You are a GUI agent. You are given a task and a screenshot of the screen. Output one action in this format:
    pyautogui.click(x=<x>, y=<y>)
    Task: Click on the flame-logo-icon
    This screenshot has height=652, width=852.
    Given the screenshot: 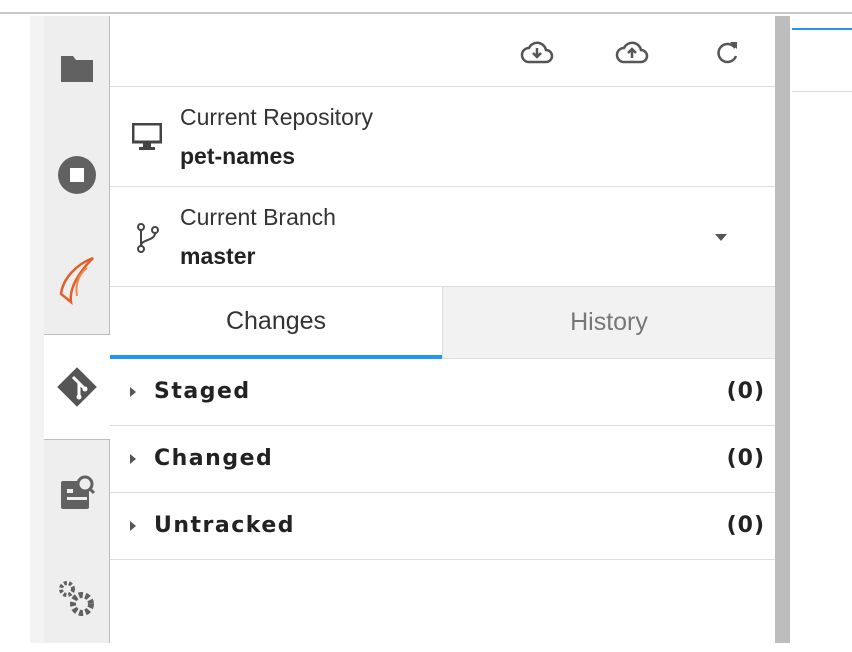 What is the action you would take?
    pyautogui.click(x=76, y=280)
    